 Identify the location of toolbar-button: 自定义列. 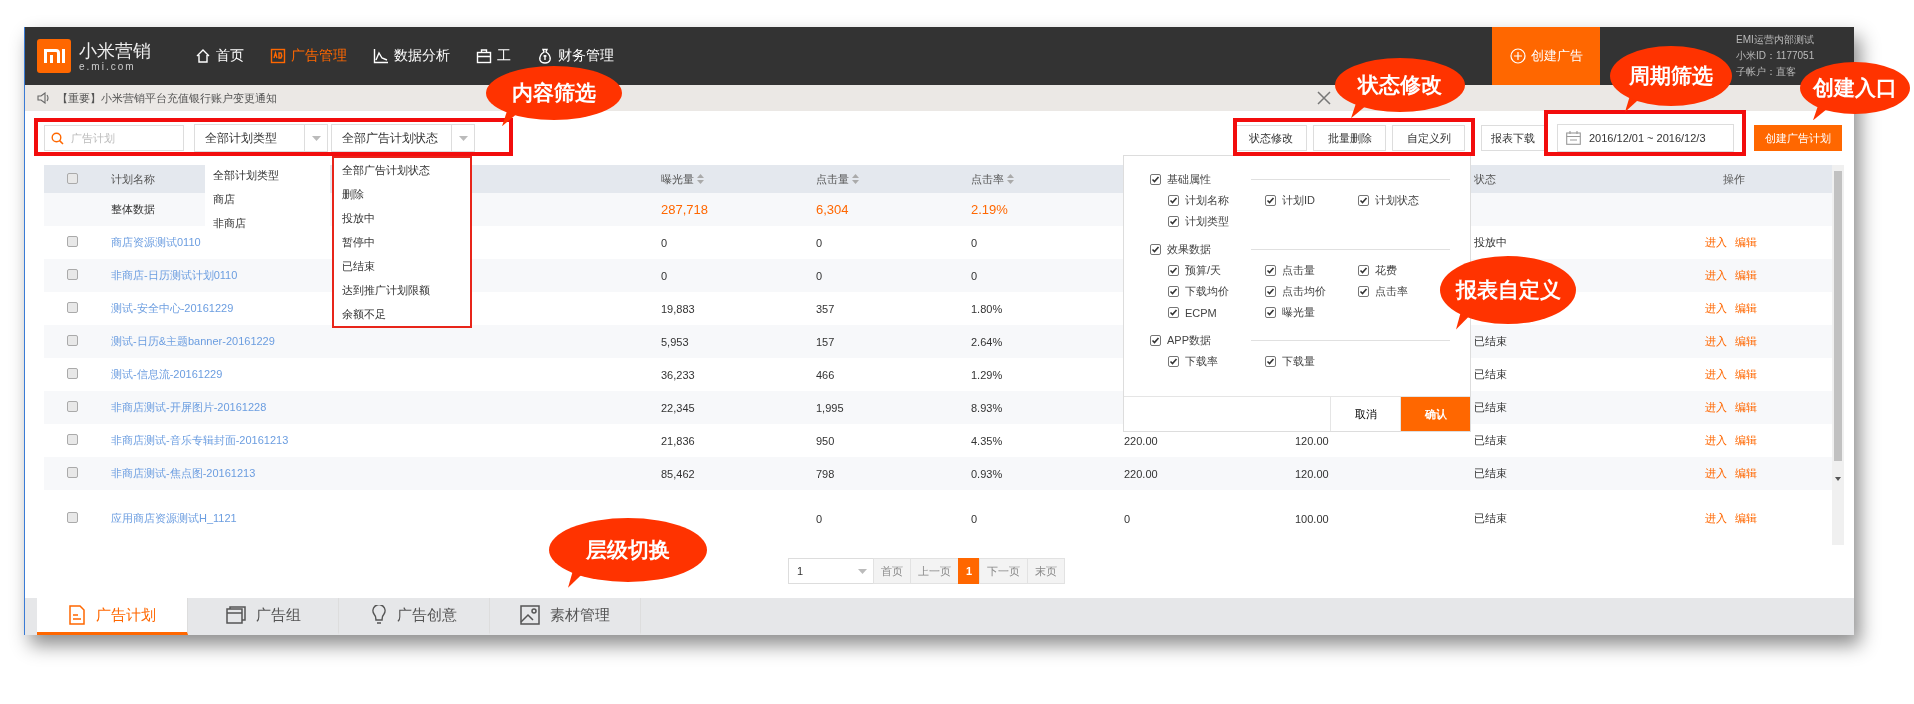
(1428, 138).